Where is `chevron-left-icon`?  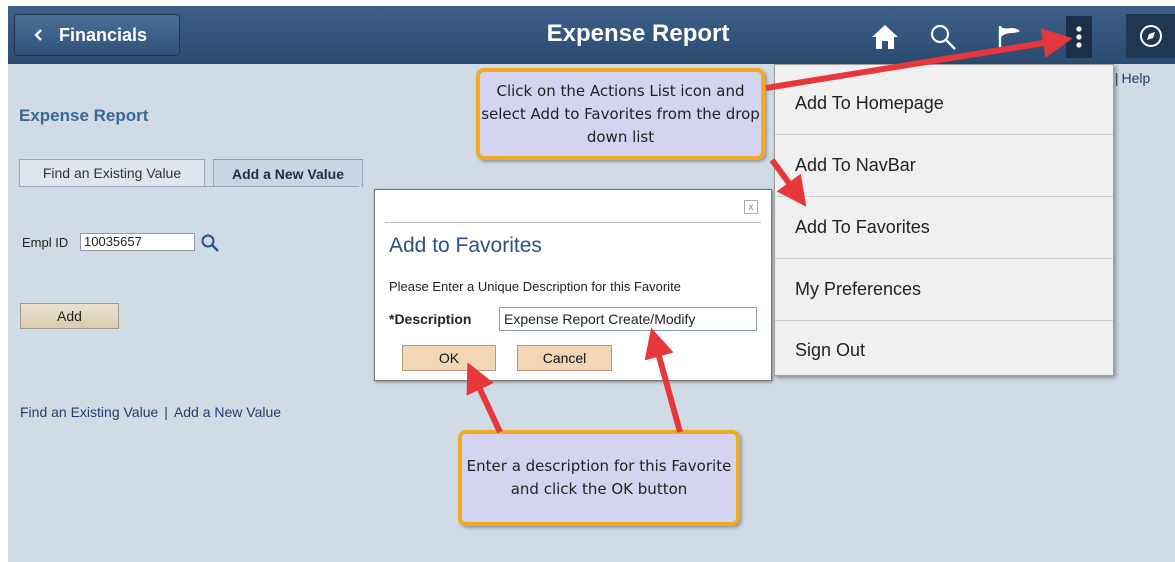 chevron-left-icon is located at coordinates (39, 35).